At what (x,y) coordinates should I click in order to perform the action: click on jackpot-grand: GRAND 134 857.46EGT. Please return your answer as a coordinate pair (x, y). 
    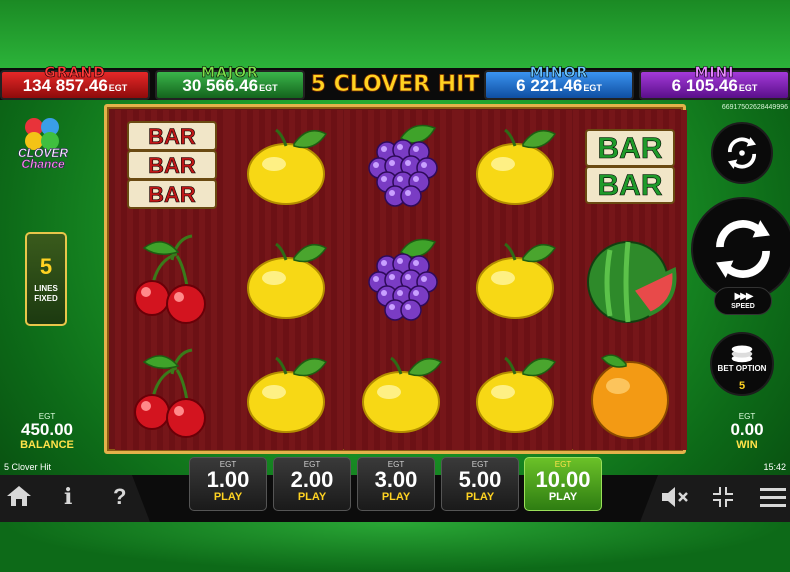
    Looking at the image, I should click on (75, 82).